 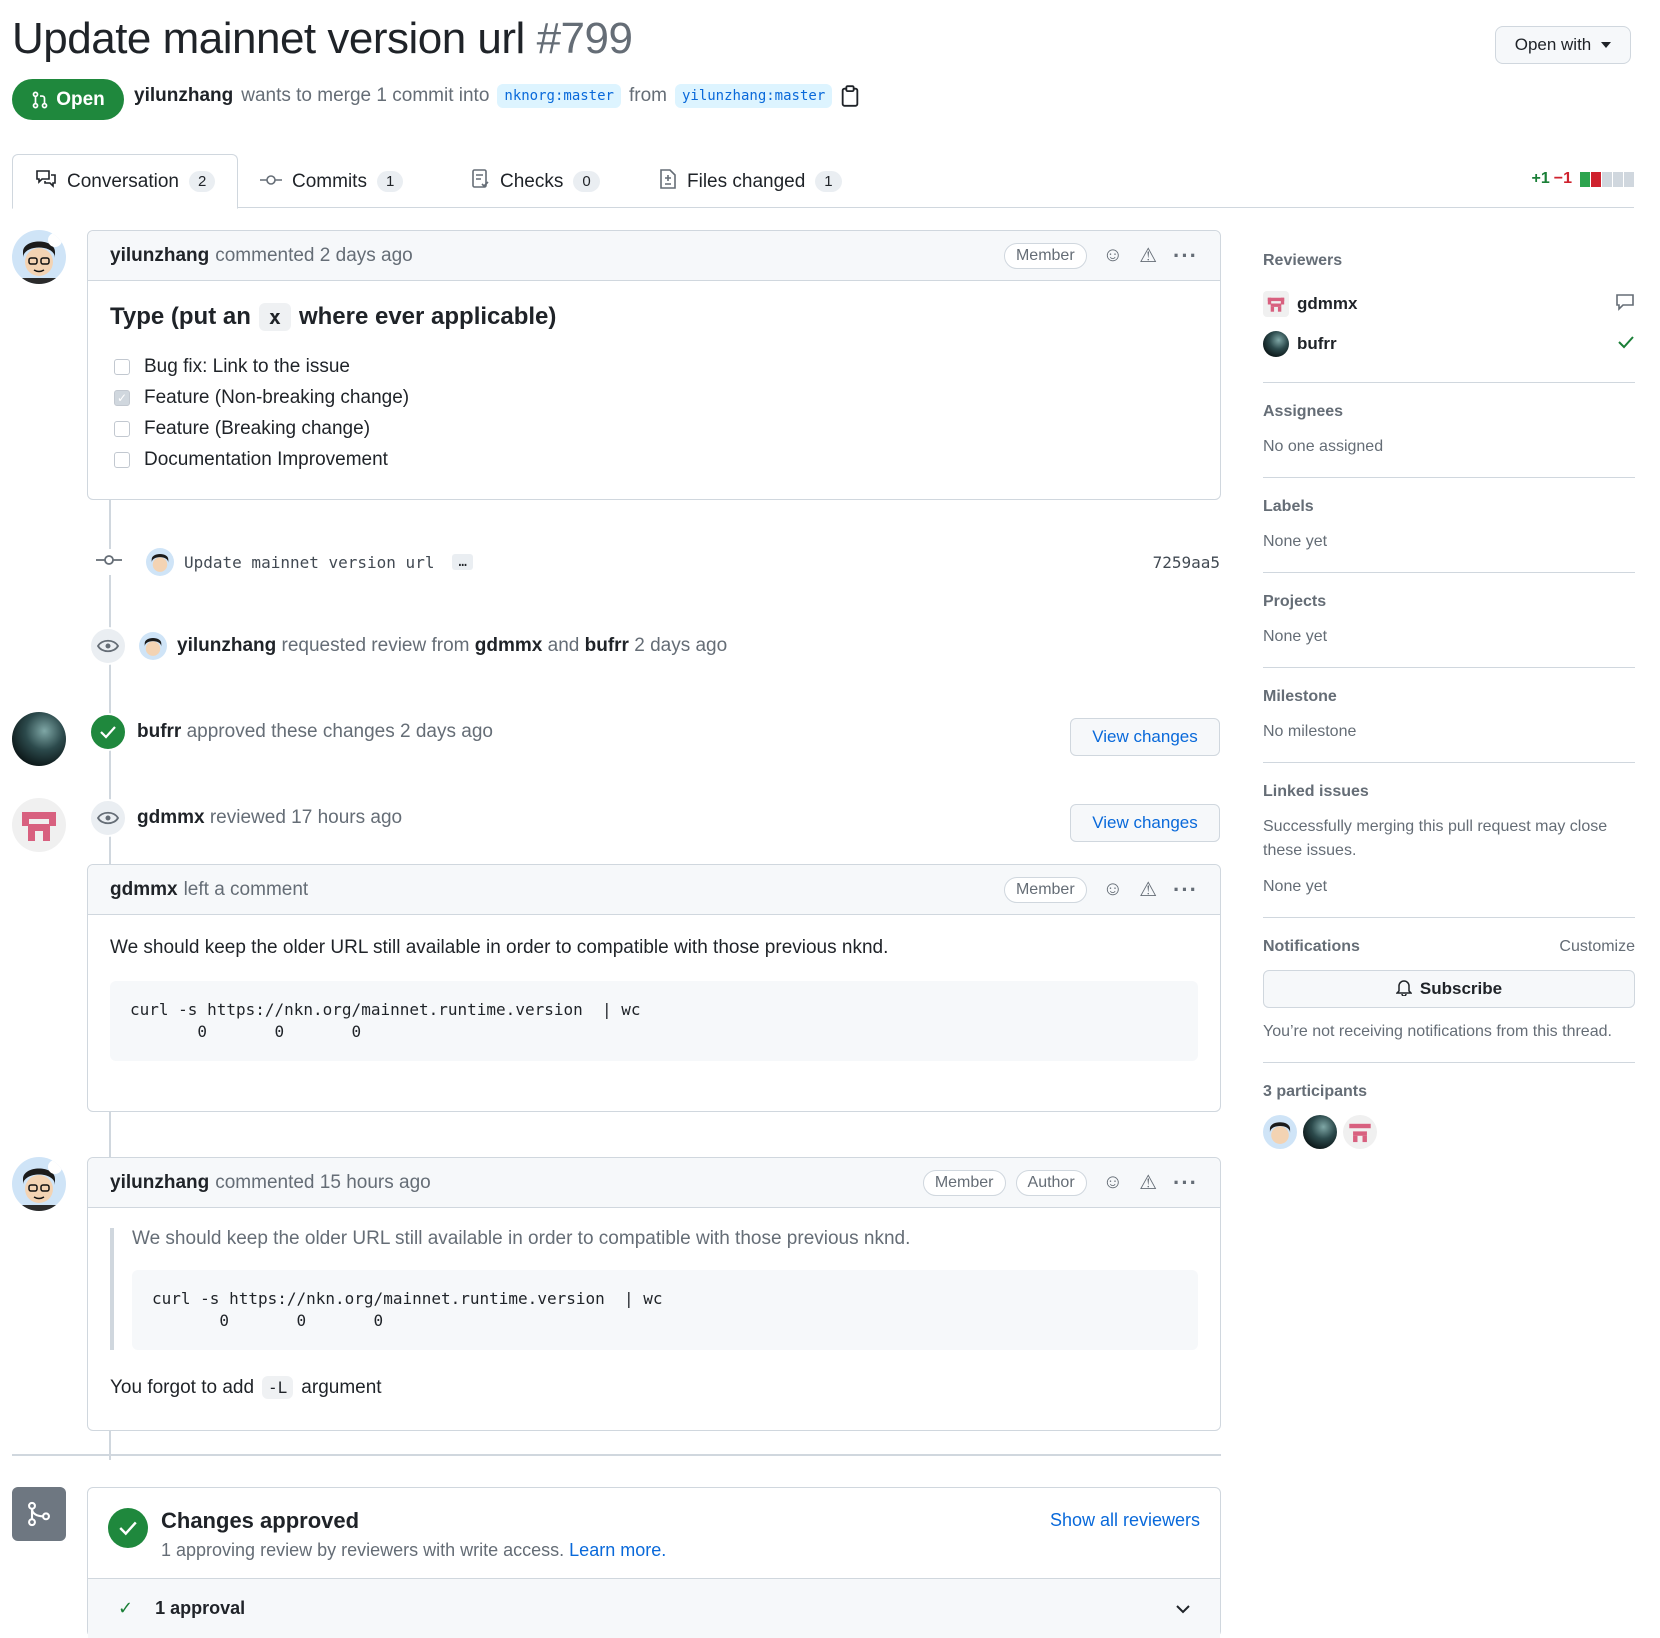 What do you see at coordinates (226, 645) in the screenshot?
I see `actor-link: yilunzhang` at bounding box center [226, 645].